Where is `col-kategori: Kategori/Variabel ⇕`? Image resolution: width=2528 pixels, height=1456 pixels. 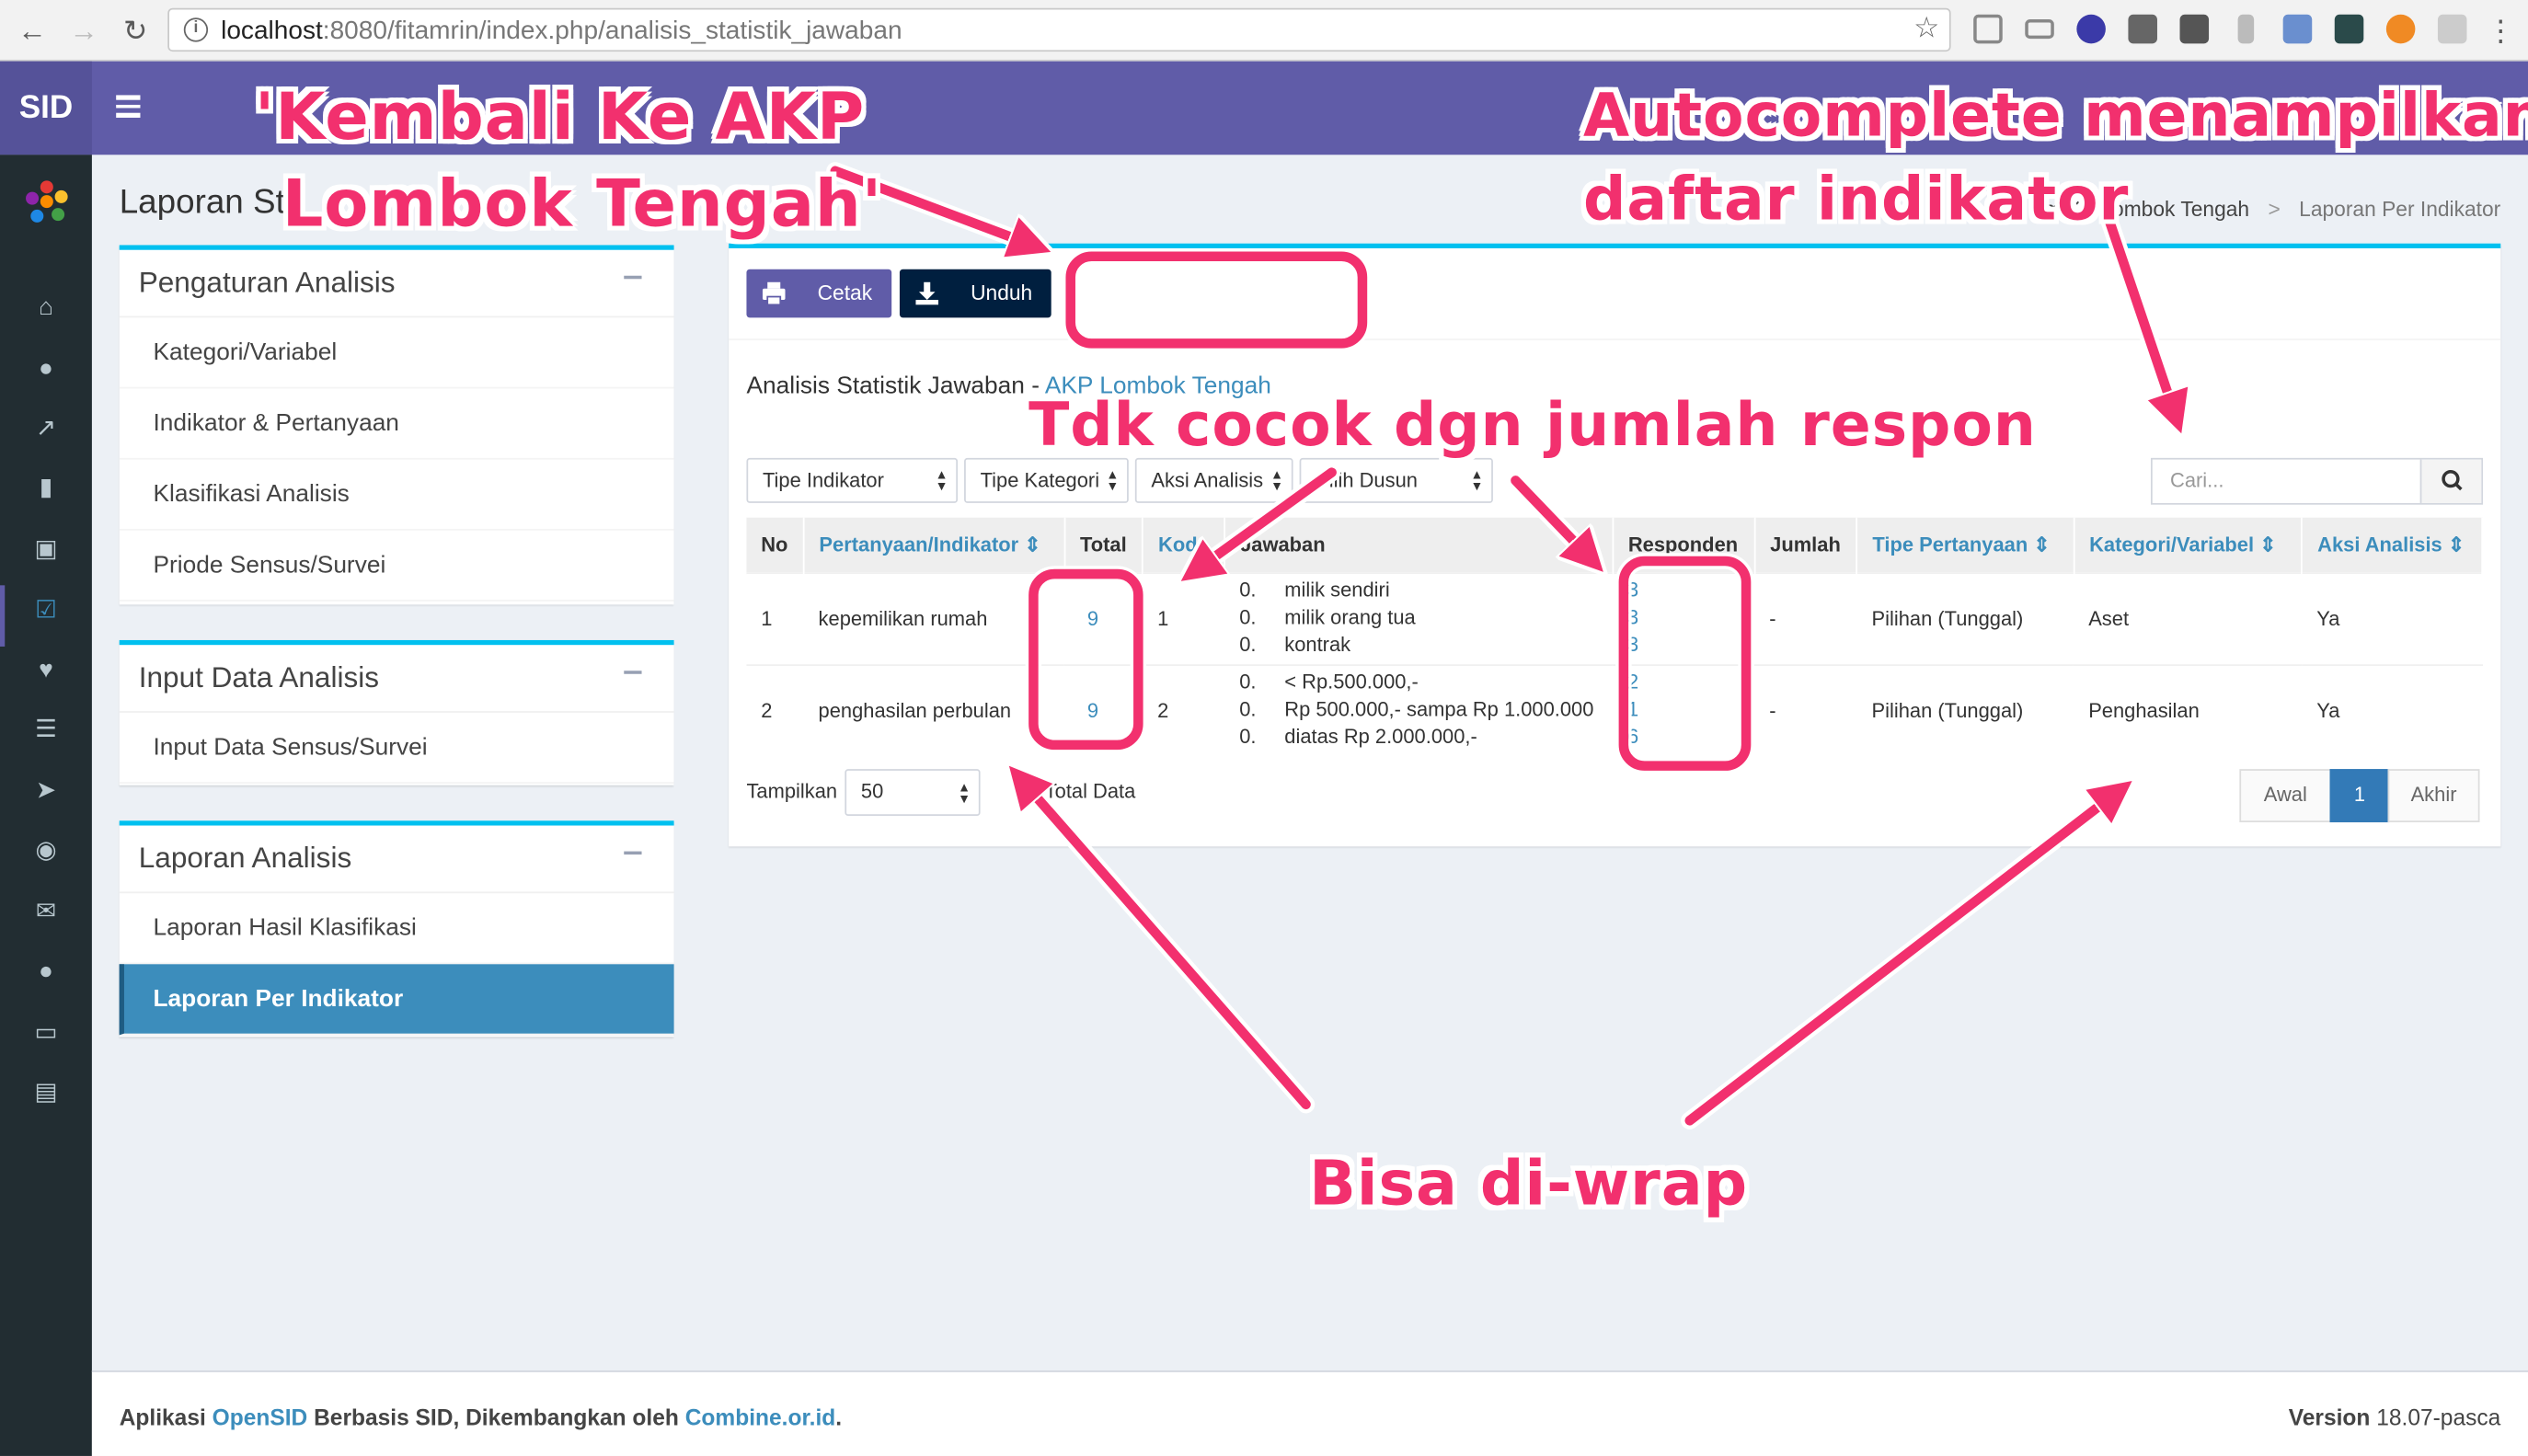
col-kategori: Kategori/Variabel ⇕ is located at coordinates (2189, 545).